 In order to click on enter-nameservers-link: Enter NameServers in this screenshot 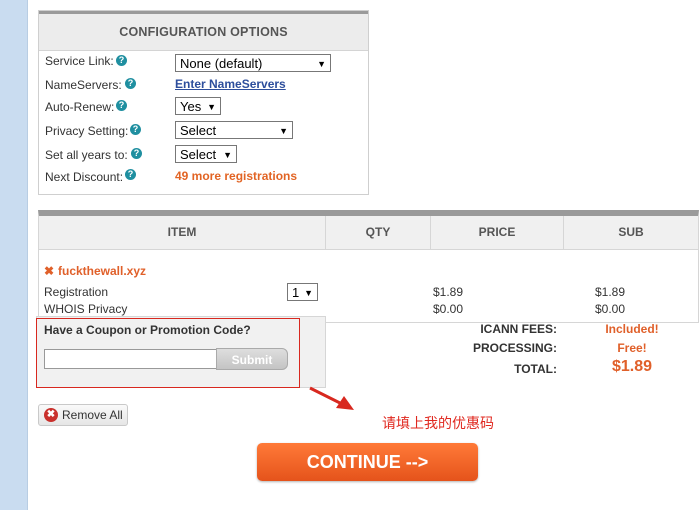, I will do `click(230, 84)`.